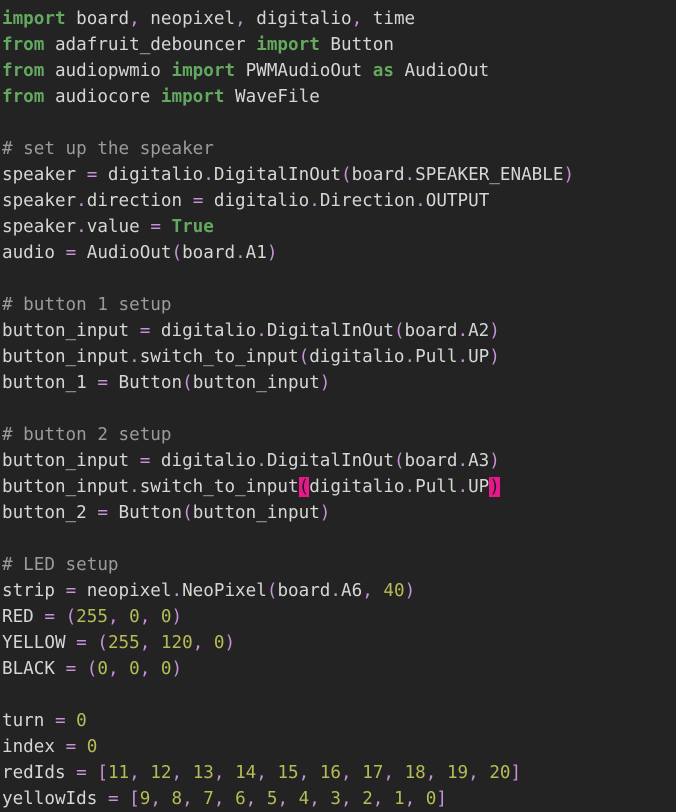  I want to click on code-line: # set up the speaker, so click(339, 149).